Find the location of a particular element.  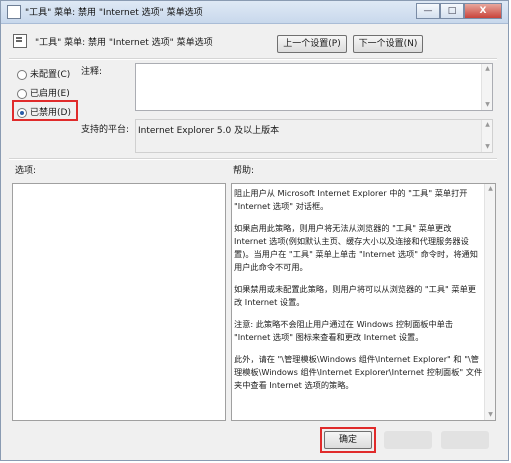

help-label: 帮助: is located at coordinates (244, 171).